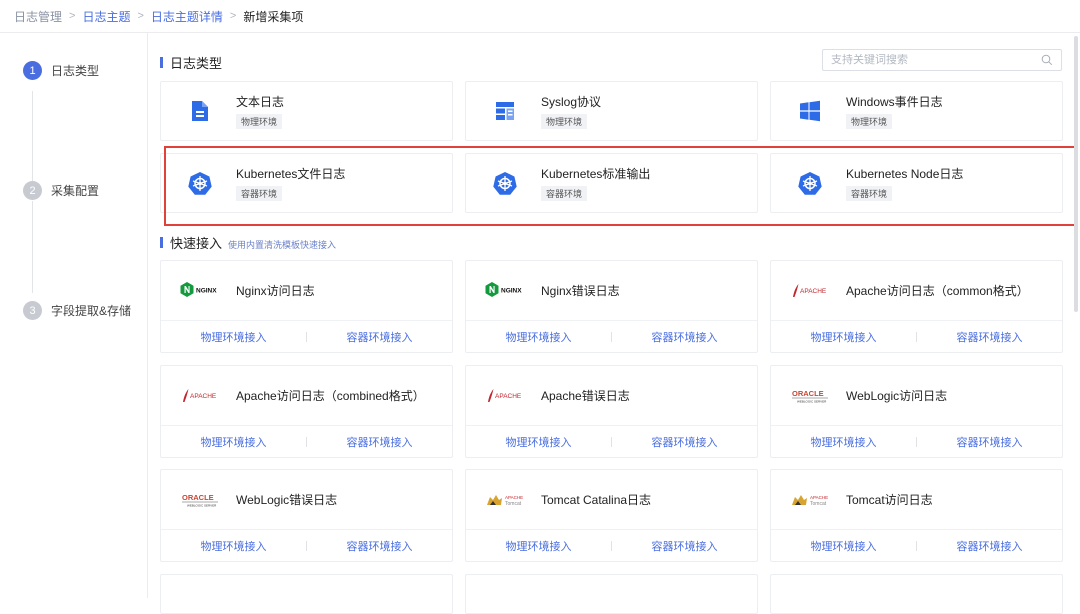  Describe the element at coordinates (32, 190) in the screenshot. I see `step-number: 2` at that location.